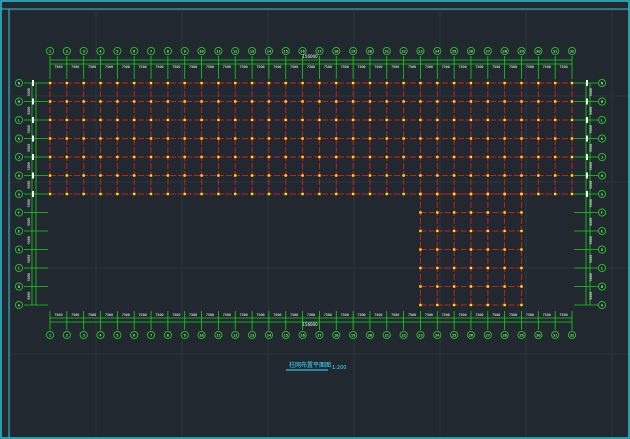  What do you see at coordinates (521, 51) in the screenshot?
I see `axis-bubble-x-top: 29` at bounding box center [521, 51].